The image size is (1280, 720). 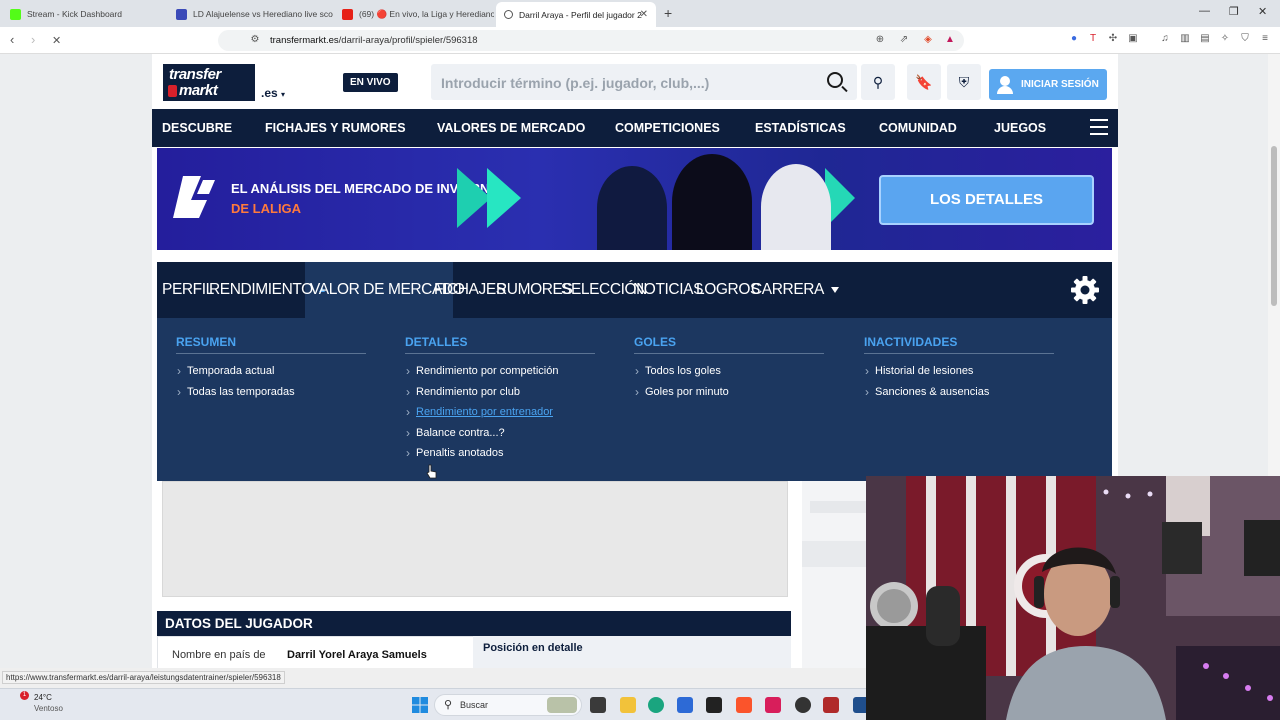 I want to click on windows-start-icon, so click(x=420, y=705).